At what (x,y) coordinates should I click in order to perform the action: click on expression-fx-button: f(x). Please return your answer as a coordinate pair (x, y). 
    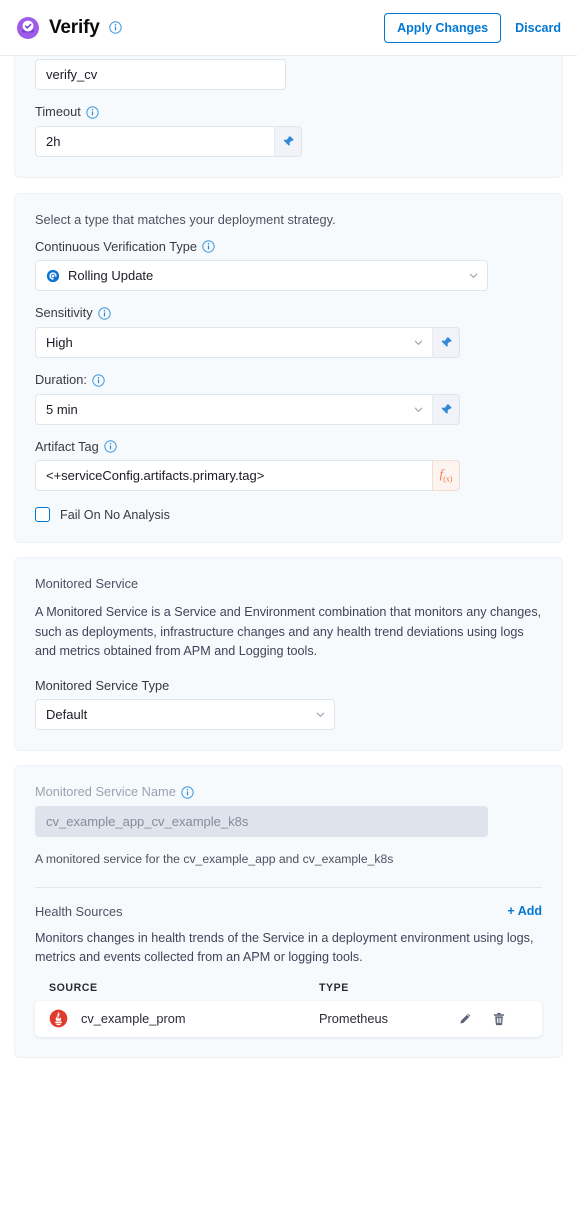
    Looking at the image, I should click on (446, 476).